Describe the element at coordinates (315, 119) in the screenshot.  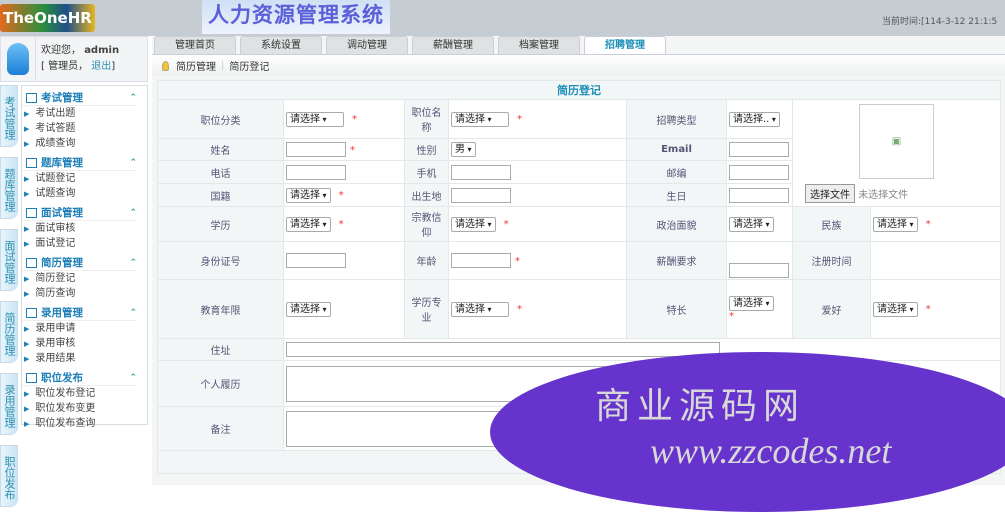
I see `job-category-select: 请选择` at that location.